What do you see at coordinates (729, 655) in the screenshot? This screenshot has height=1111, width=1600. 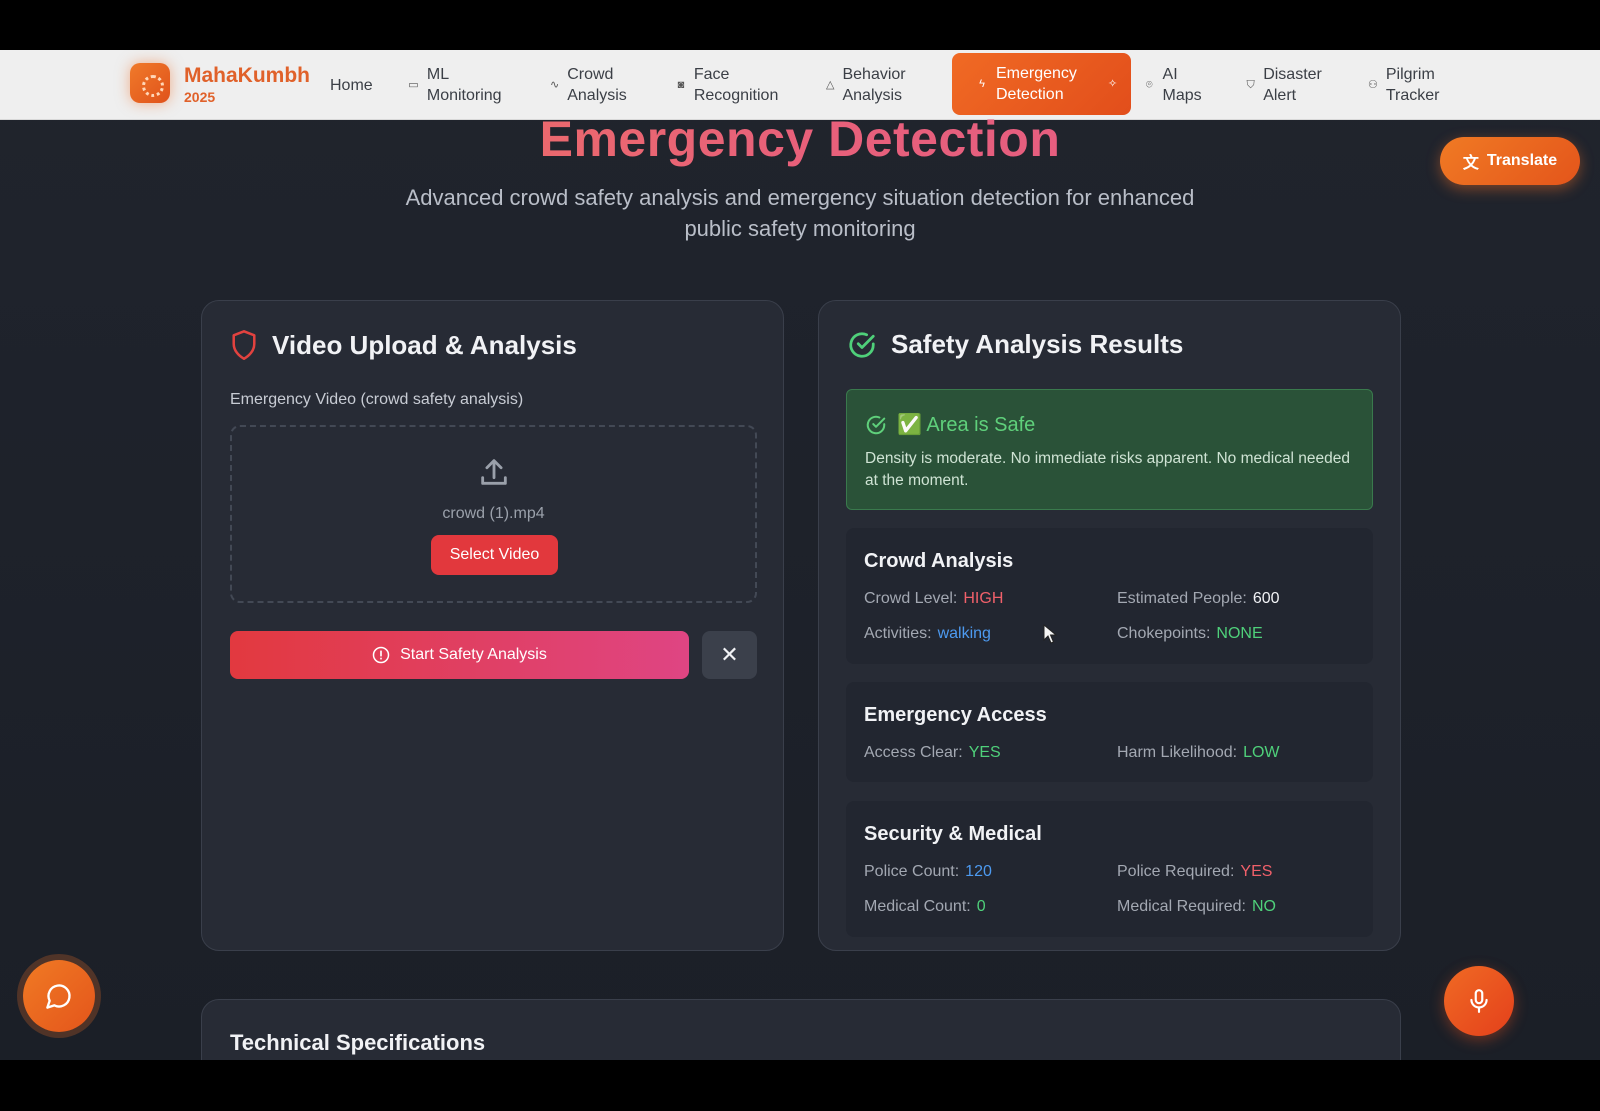 I see `clear-button: ✕` at bounding box center [729, 655].